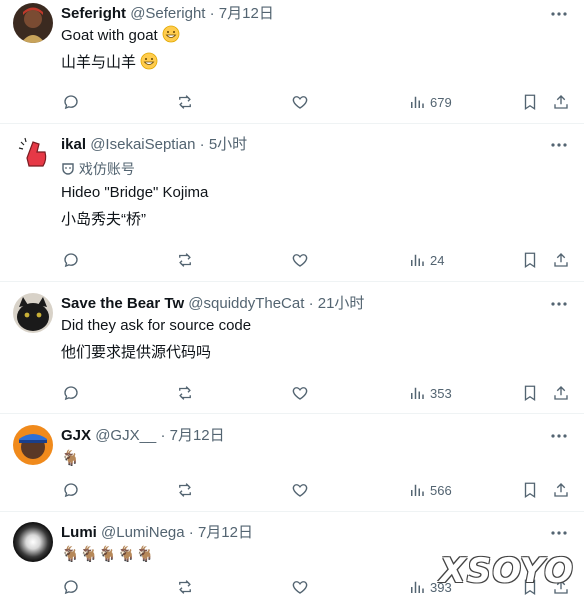  What do you see at coordinates (426, 260) in the screenshot?
I see `views-button: 24` at bounding box center [426, 260].